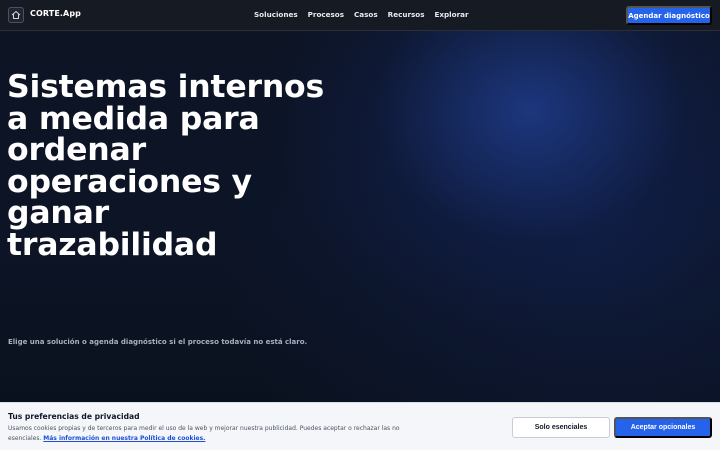 This screenshot has width=720, height=450. I want to click on headline-line-3: ordenar, so click(76, 150).